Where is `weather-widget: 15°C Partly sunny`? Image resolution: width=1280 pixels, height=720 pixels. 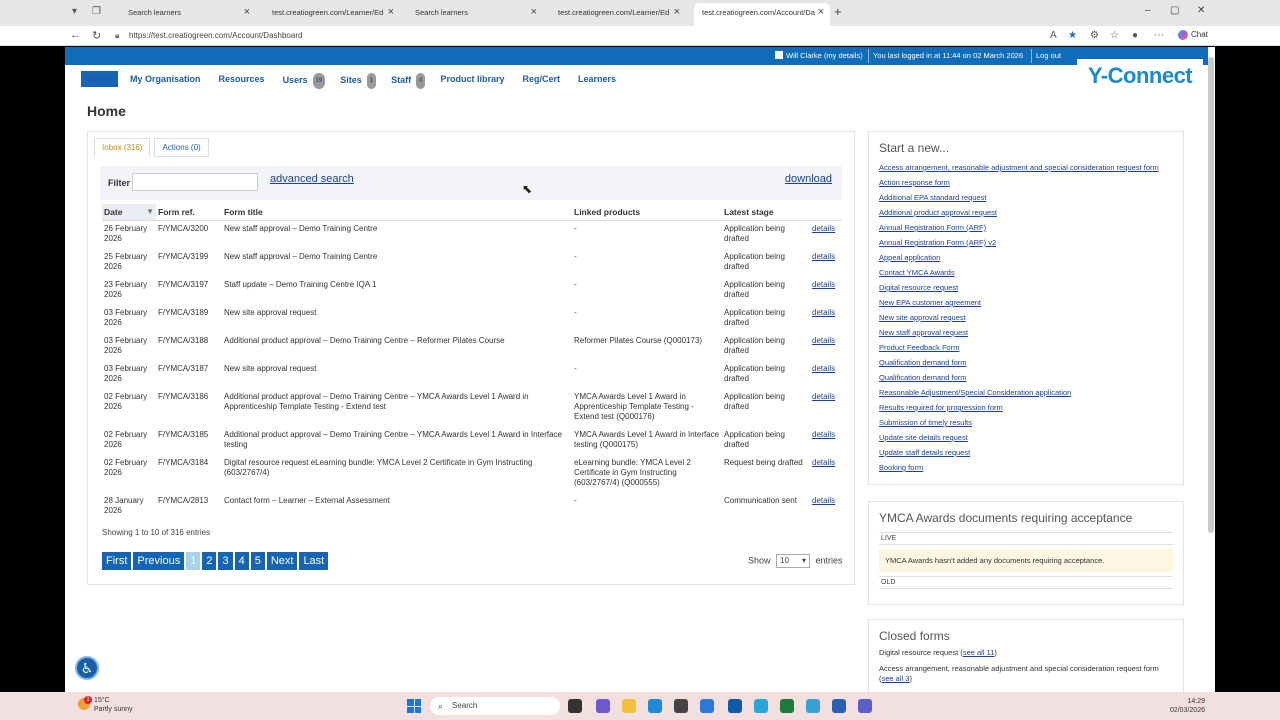 weather-widget: 15°C Partly sunny is located at coordinates (113, 705).